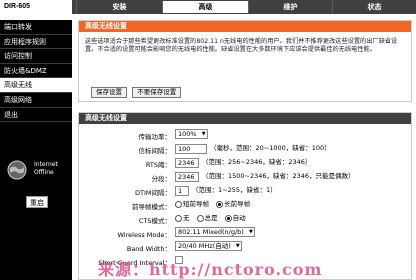 The image size is (416, 280). What do you see at coordinates (187, 176) in the screenshot?
I see `fragment-input: 2346` at bounding box center [187, 176].